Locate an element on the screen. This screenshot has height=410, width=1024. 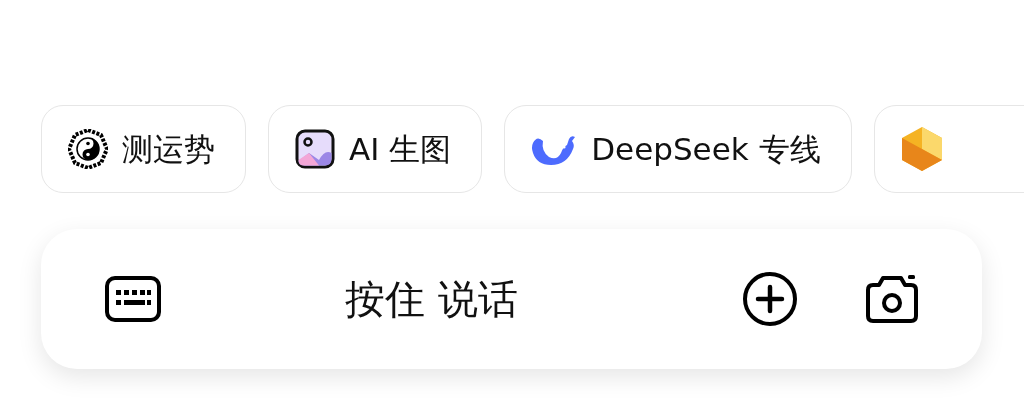
hexagon-icon is located at coordinates (921, 149).